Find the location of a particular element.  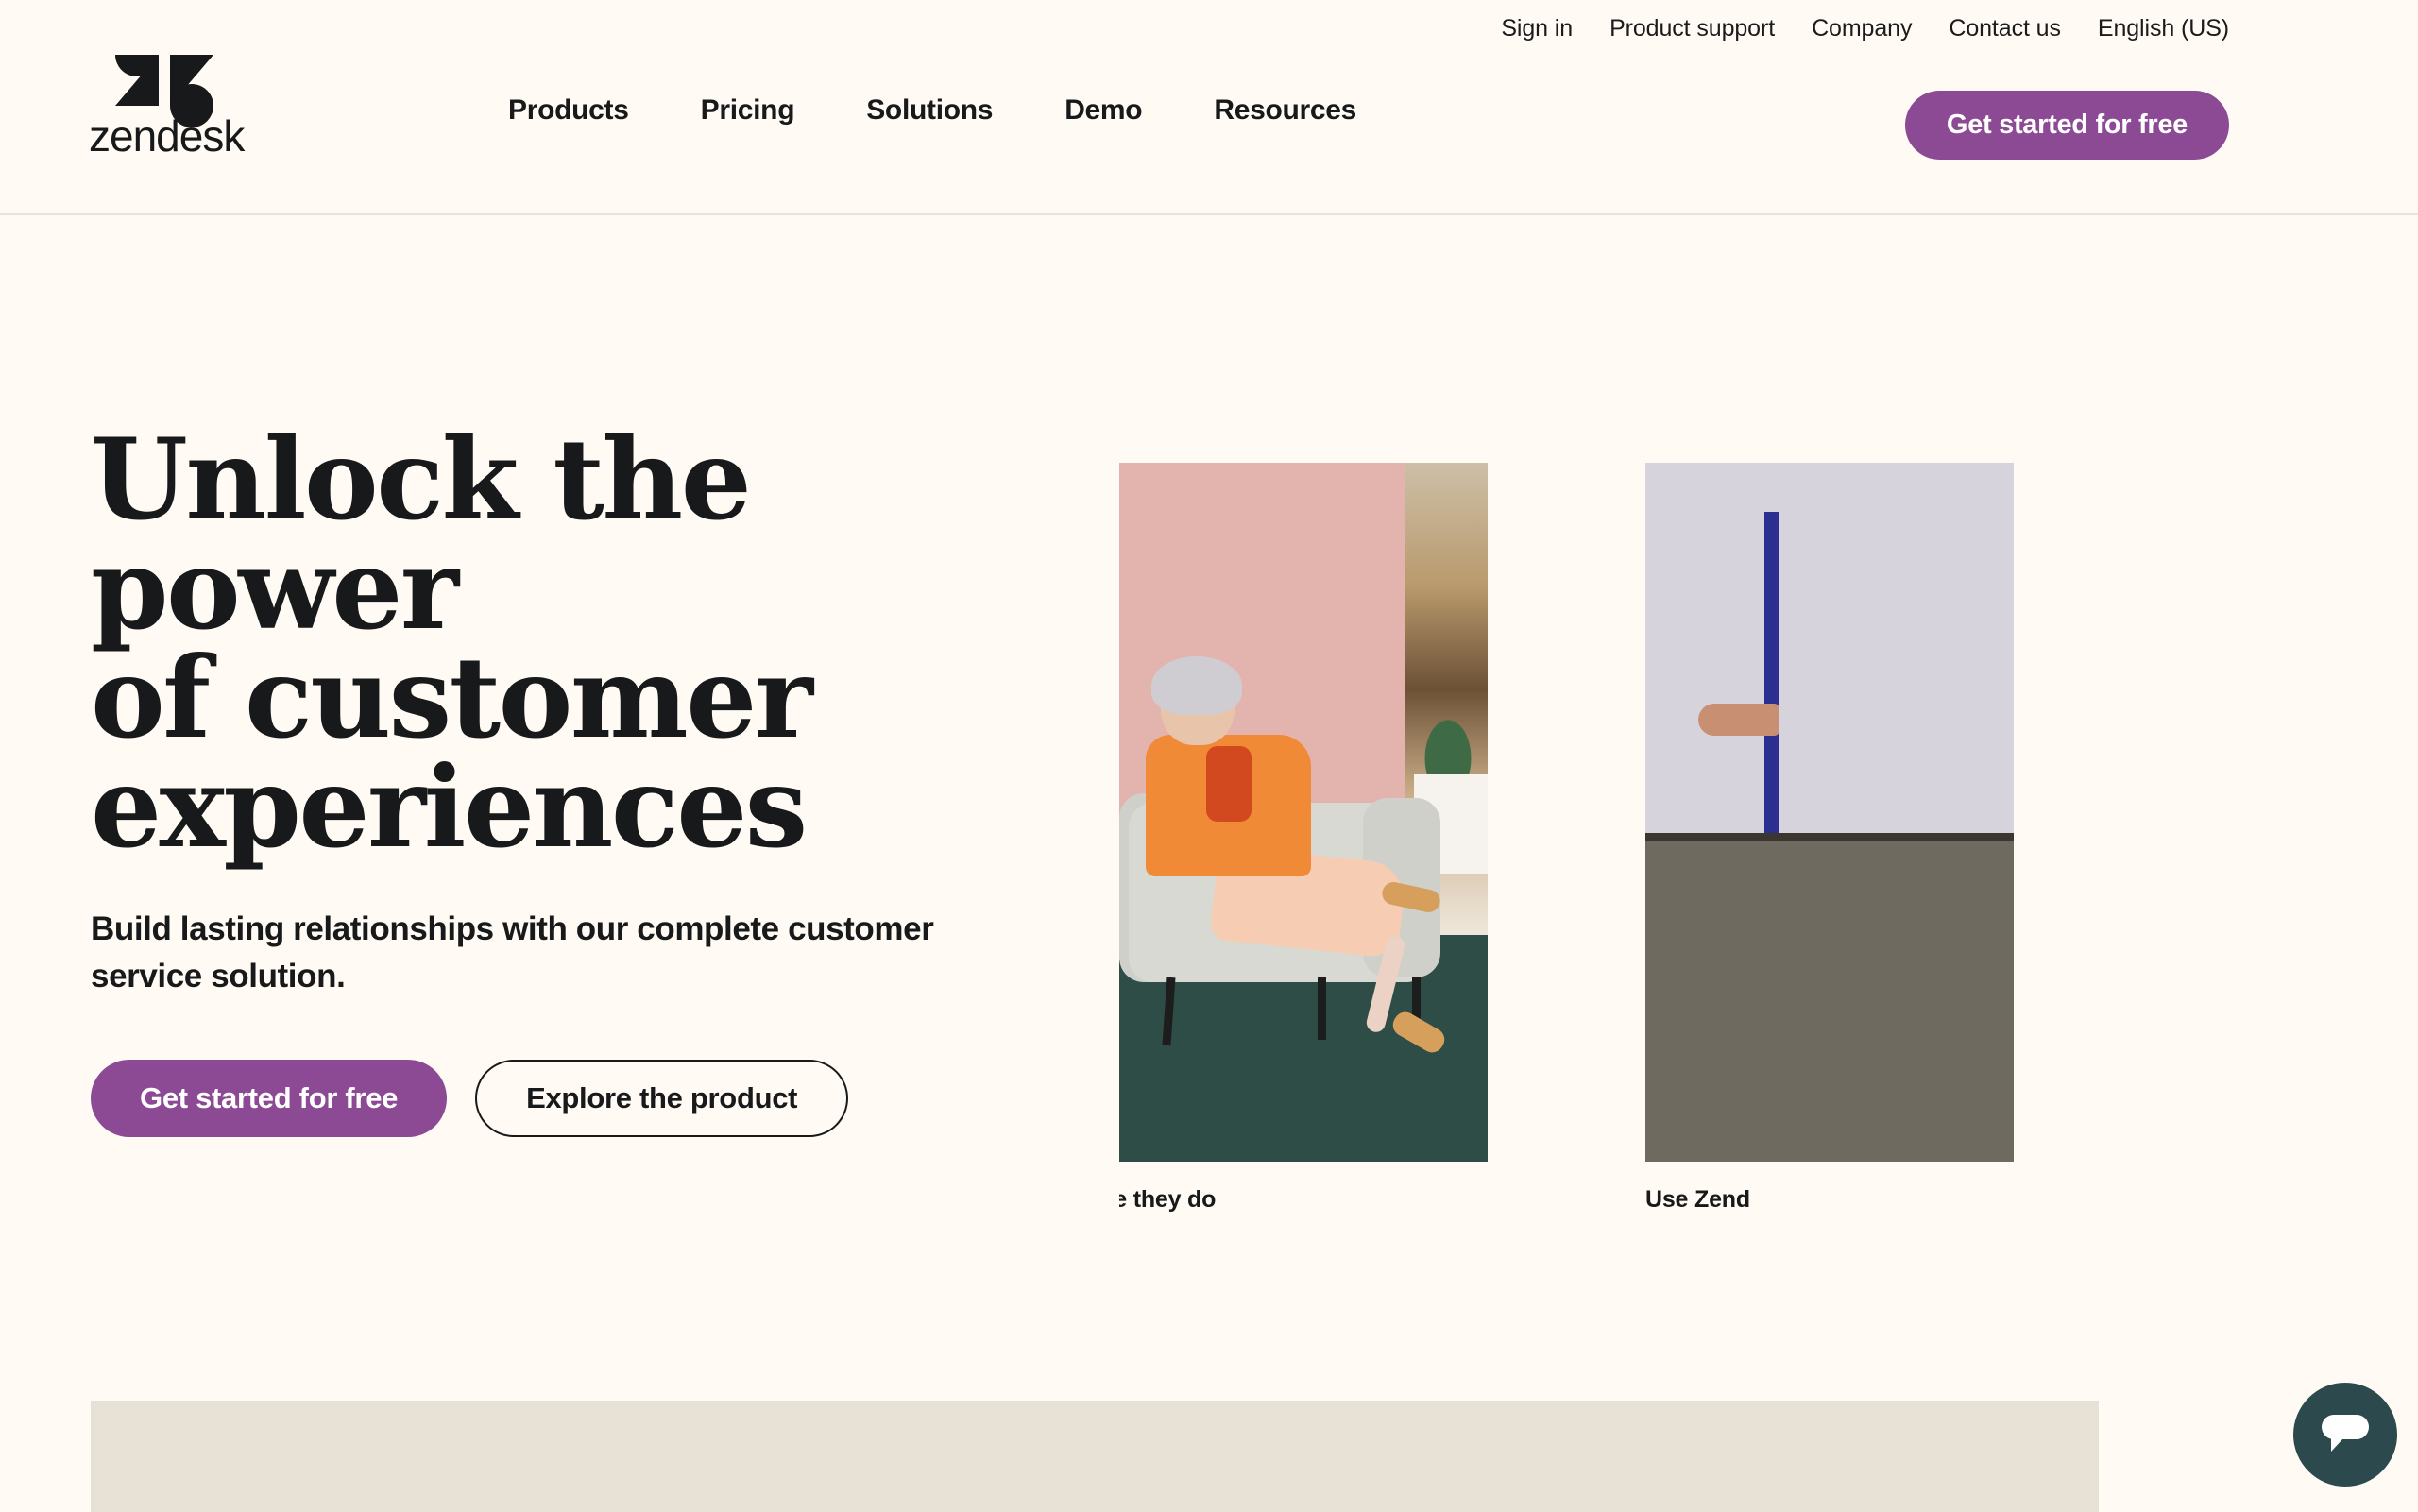

language-selector: English (US) is located at coordinates (2163, 28).